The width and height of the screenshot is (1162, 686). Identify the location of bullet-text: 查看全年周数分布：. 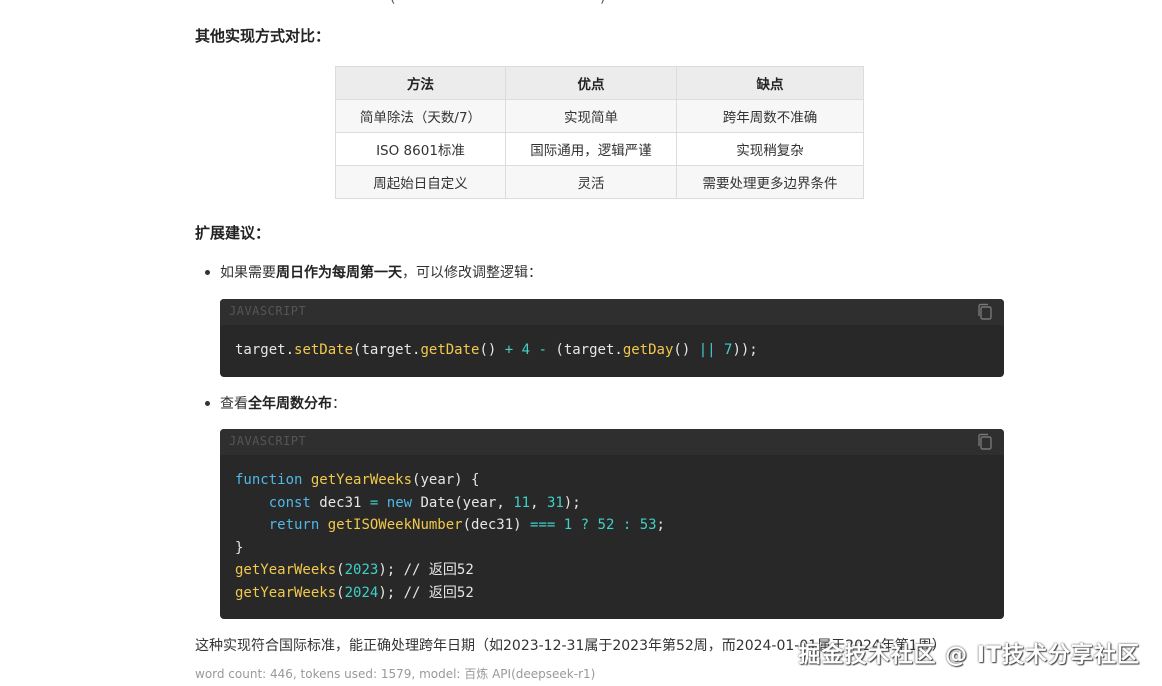
(283, 404).